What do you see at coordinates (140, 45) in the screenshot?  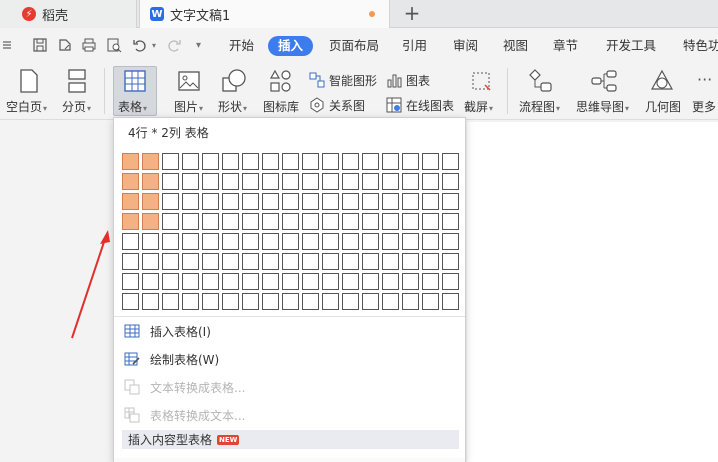 I see `undo-icon` at bounding box center [140, 45].